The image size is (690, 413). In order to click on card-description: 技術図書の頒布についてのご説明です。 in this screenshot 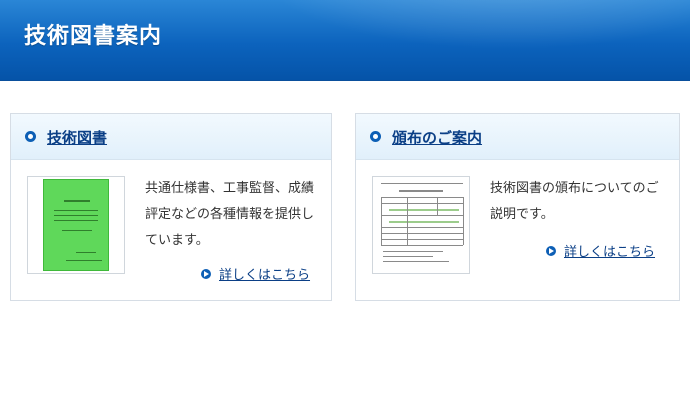, I will do `click(574, 201)`.